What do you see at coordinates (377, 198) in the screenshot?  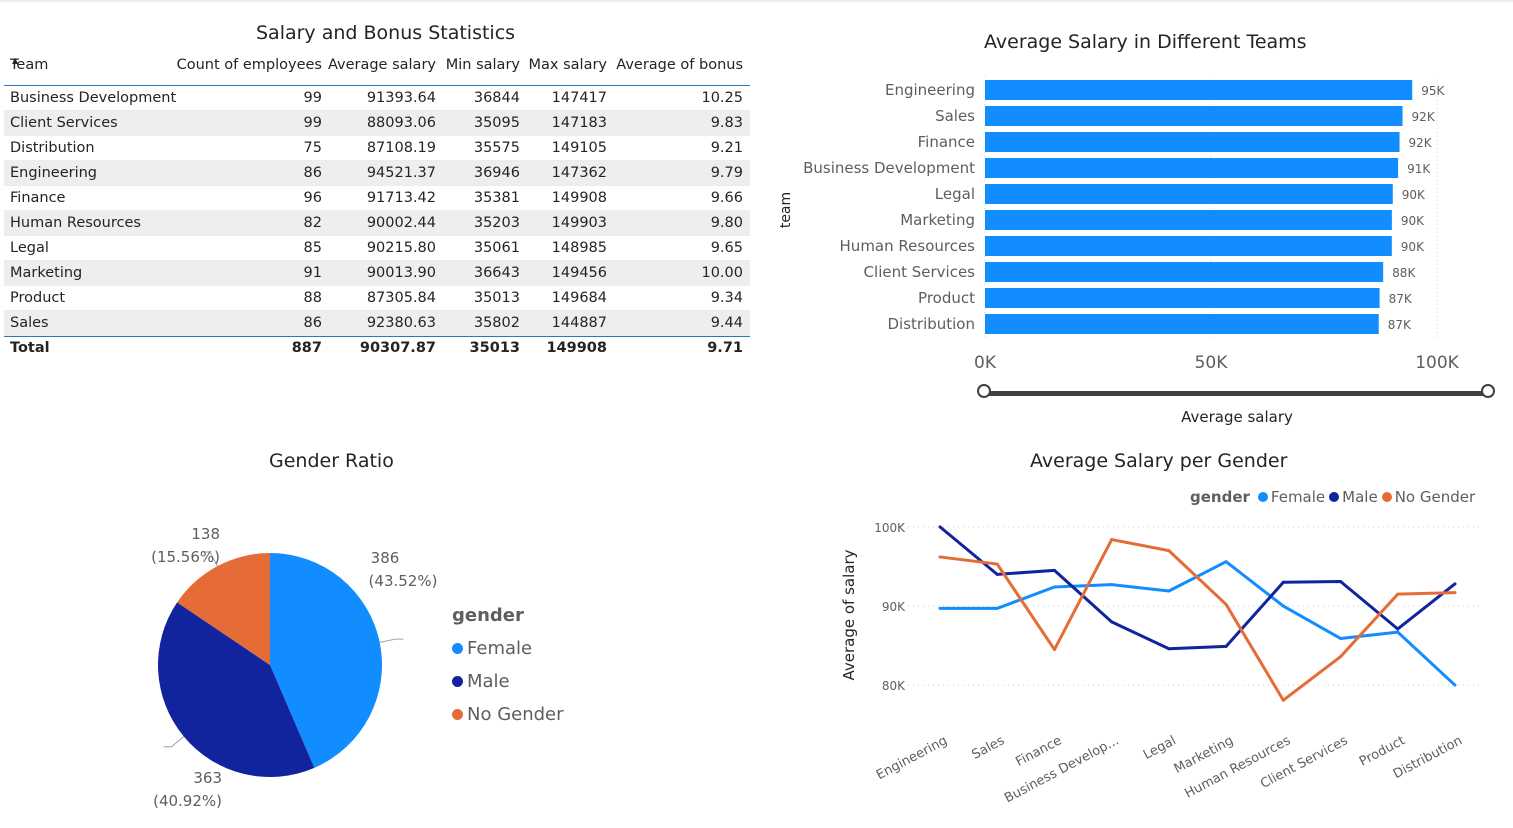 I see `table-row: Finance 96 91713.42 35381 149908 9.66` at bounding box center [377, 198].